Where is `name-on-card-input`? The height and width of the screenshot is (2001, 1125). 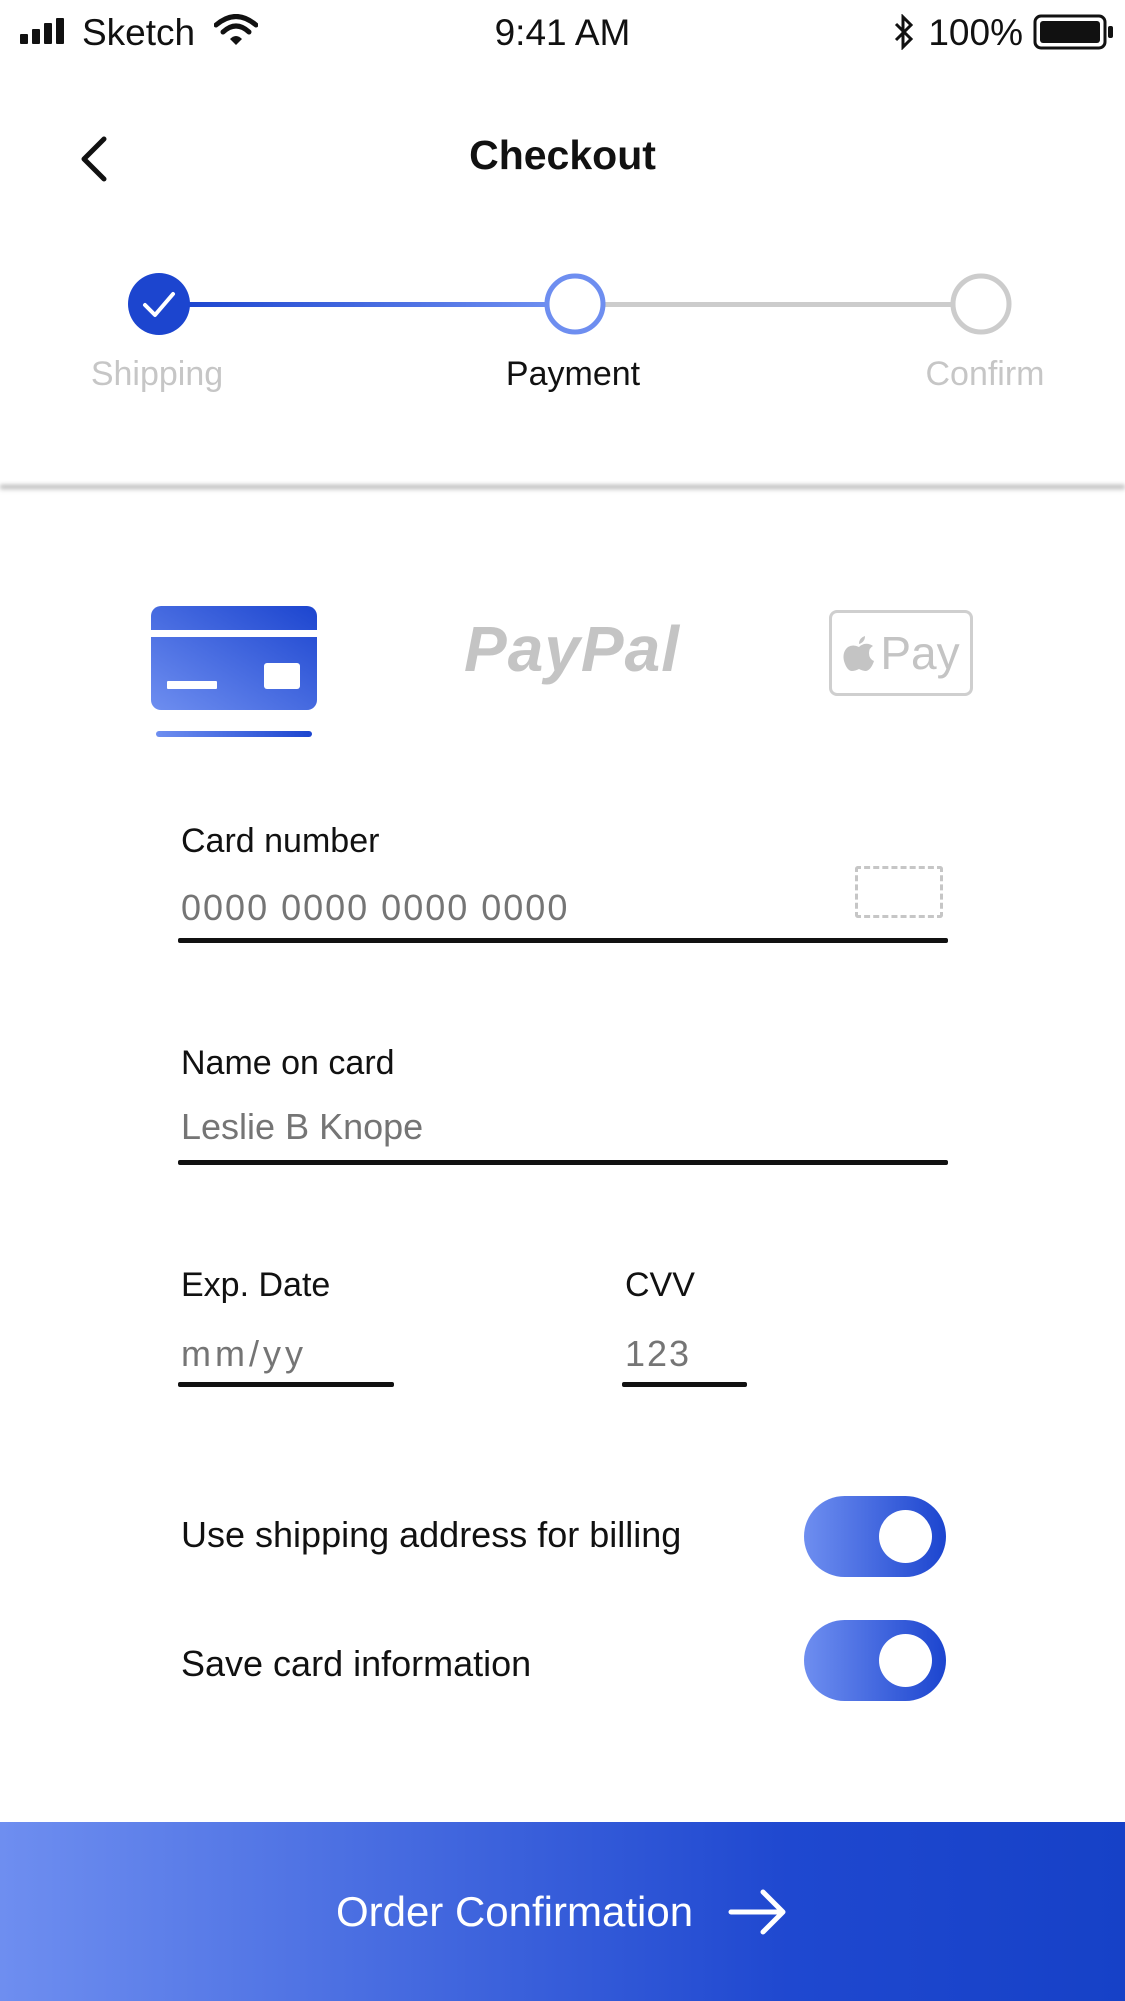
name-on-card-input is located at coordinates (531, 1127).